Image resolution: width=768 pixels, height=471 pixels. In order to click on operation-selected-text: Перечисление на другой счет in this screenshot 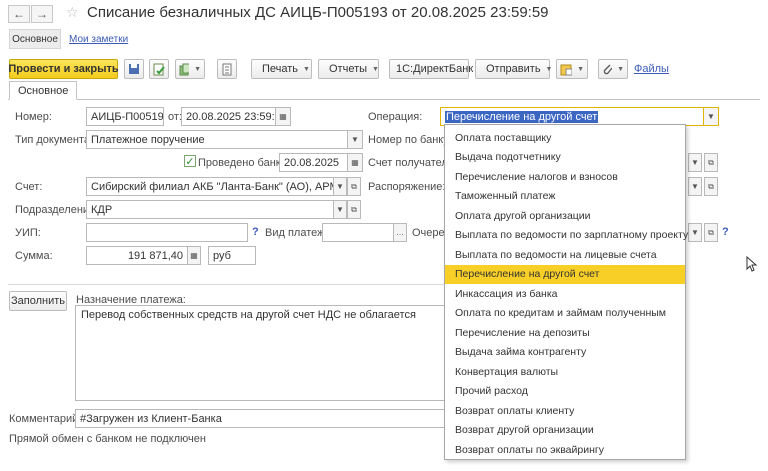, I will do `click(522, 116)`.